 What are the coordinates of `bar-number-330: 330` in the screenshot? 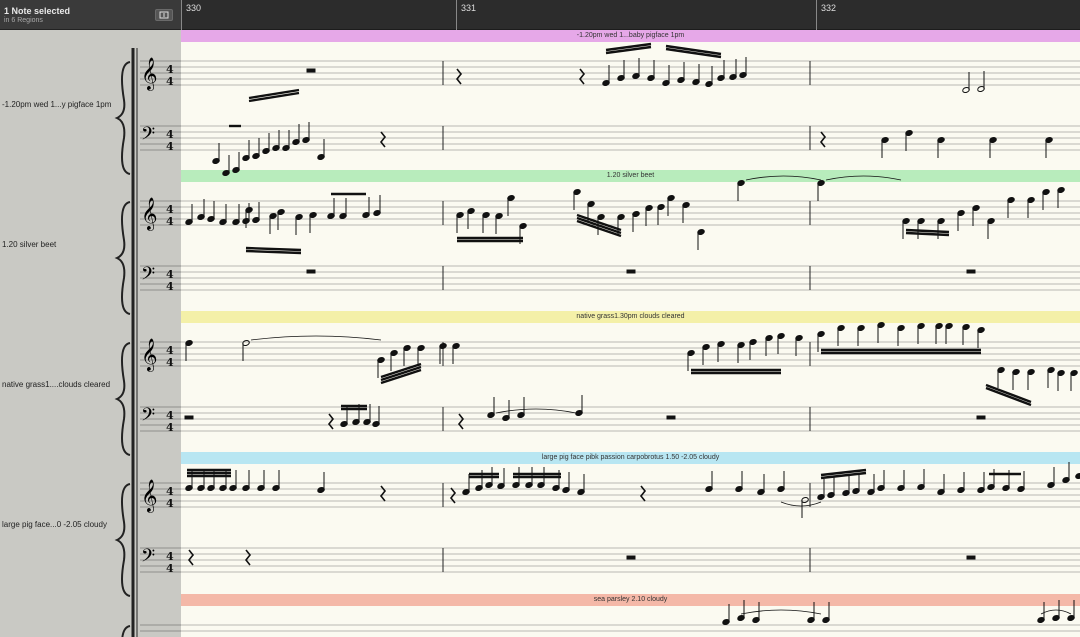 It's located at (194, 8).